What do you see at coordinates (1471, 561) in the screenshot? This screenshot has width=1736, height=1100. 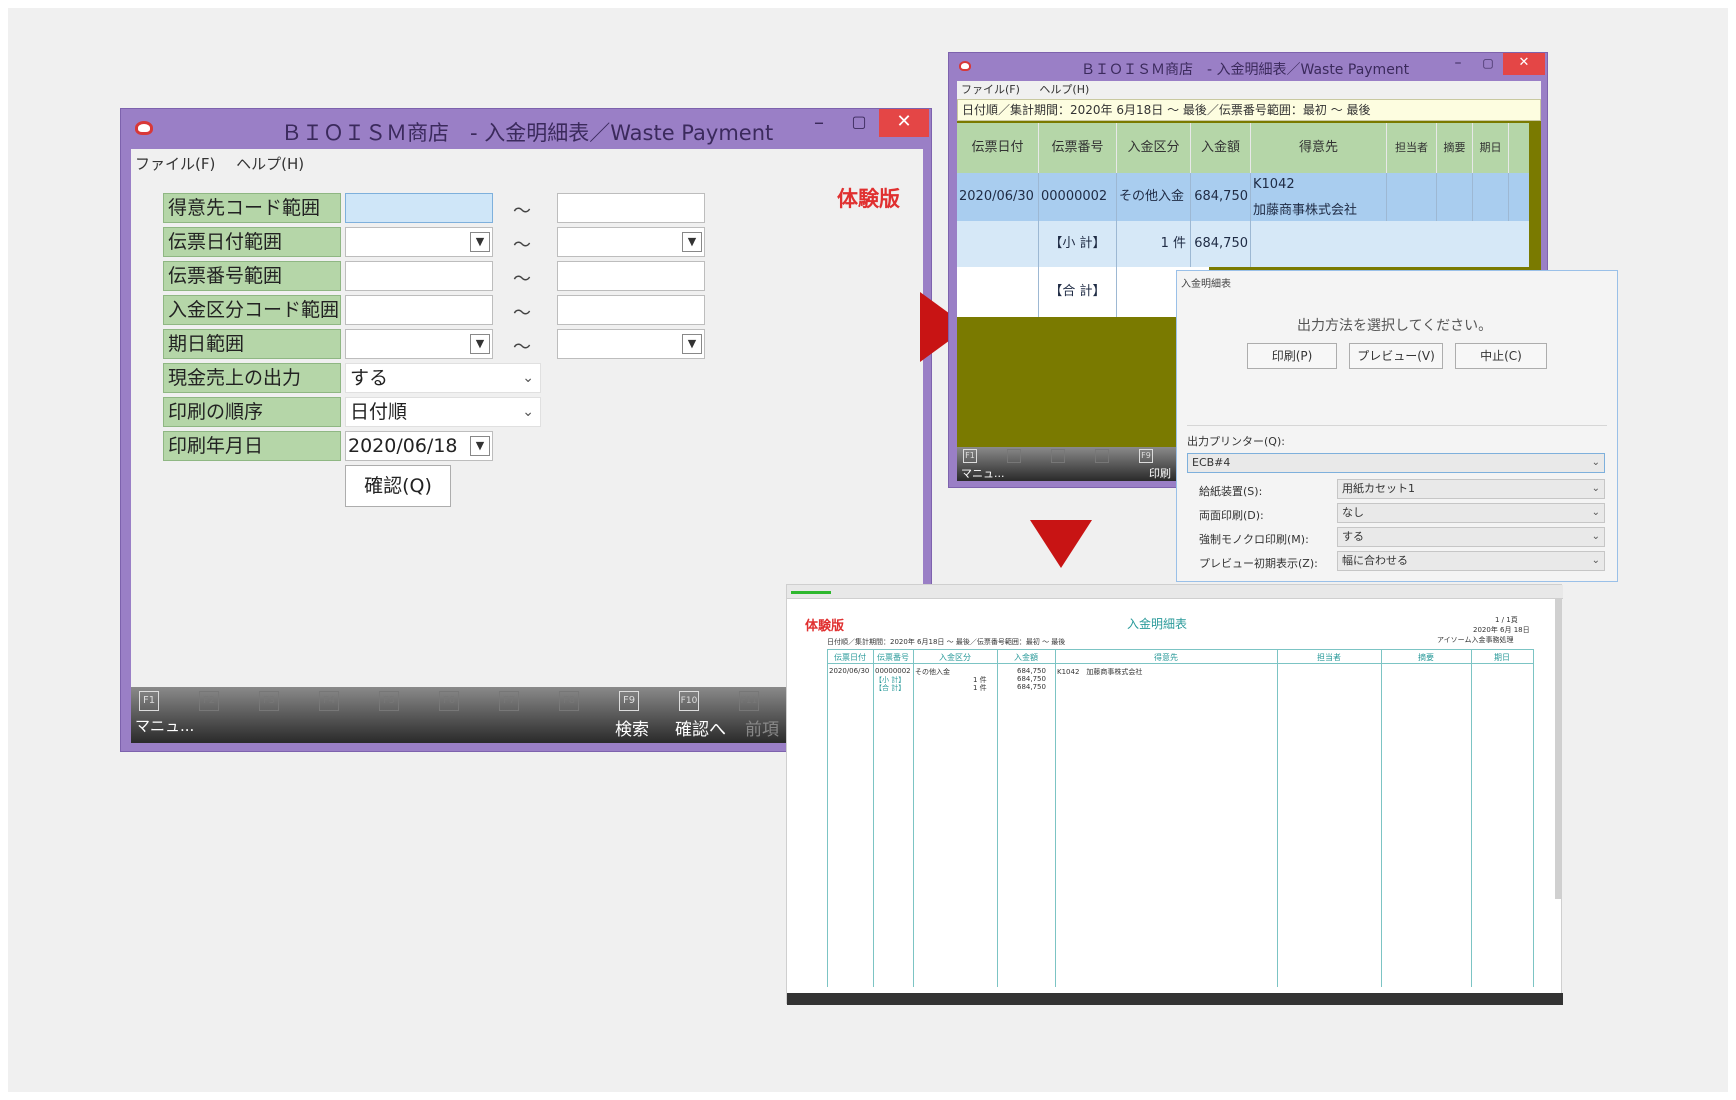 I see `preview-zoom-select: 幅に合わせる ⌄` at bounding box center [1471, 561].